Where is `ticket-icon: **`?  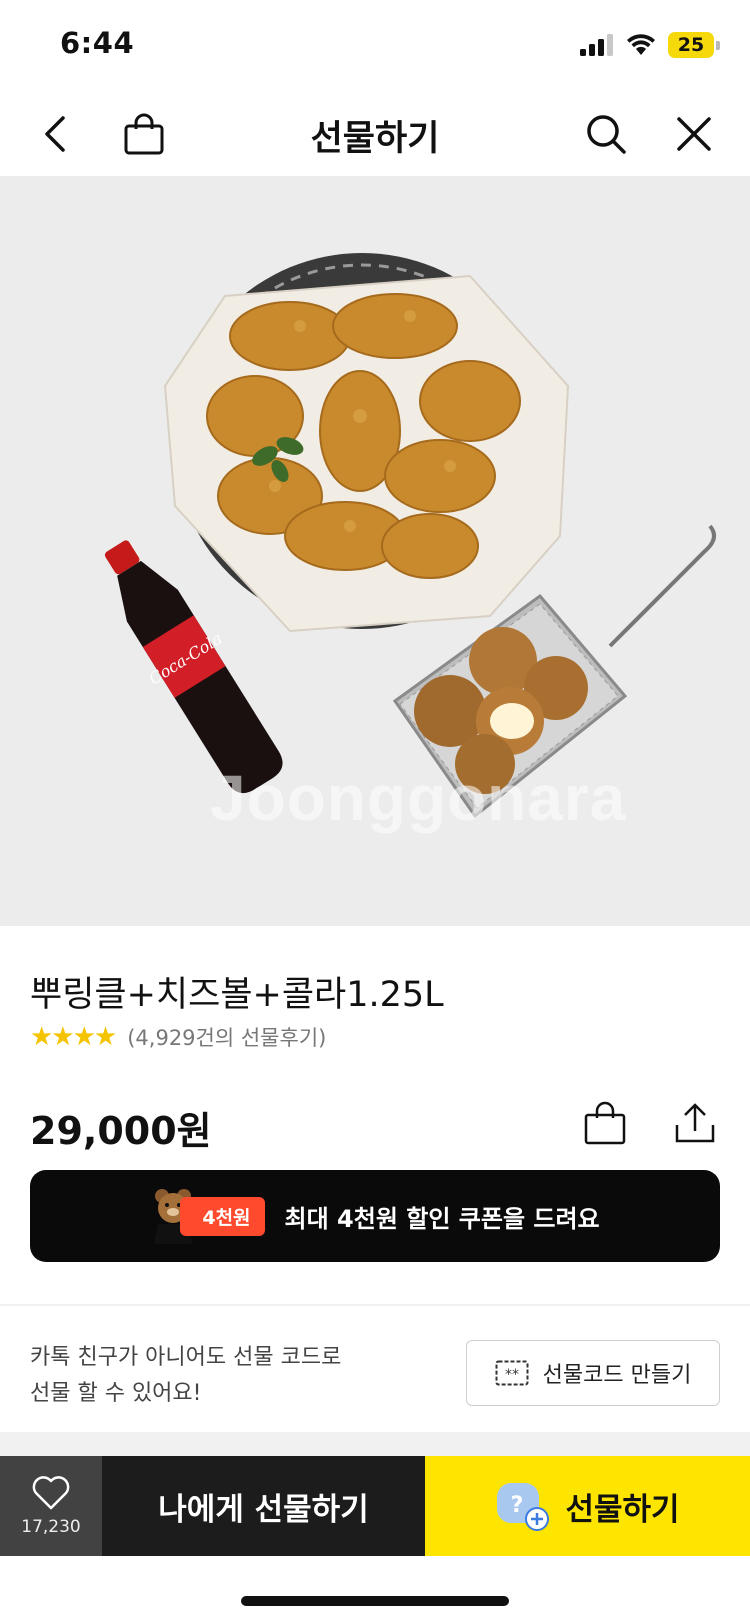
ticket-icon: ** is located at coordinates (512, 1373).